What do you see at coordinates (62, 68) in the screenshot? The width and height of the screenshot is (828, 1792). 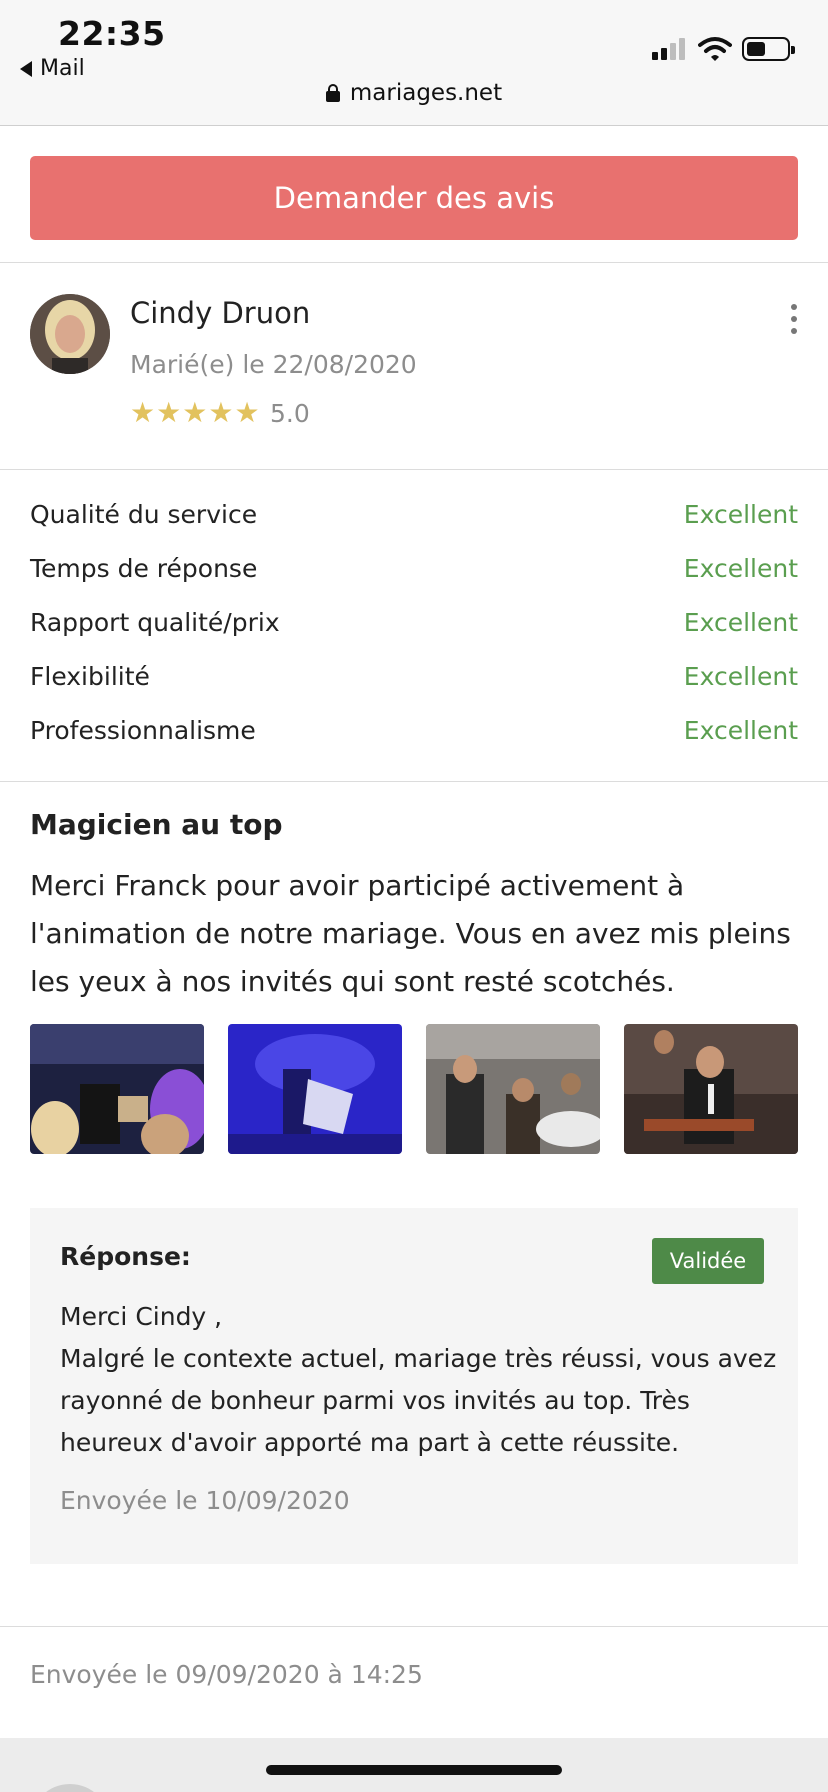 I see `back-label: Mail` at bounding box center [62, 68].